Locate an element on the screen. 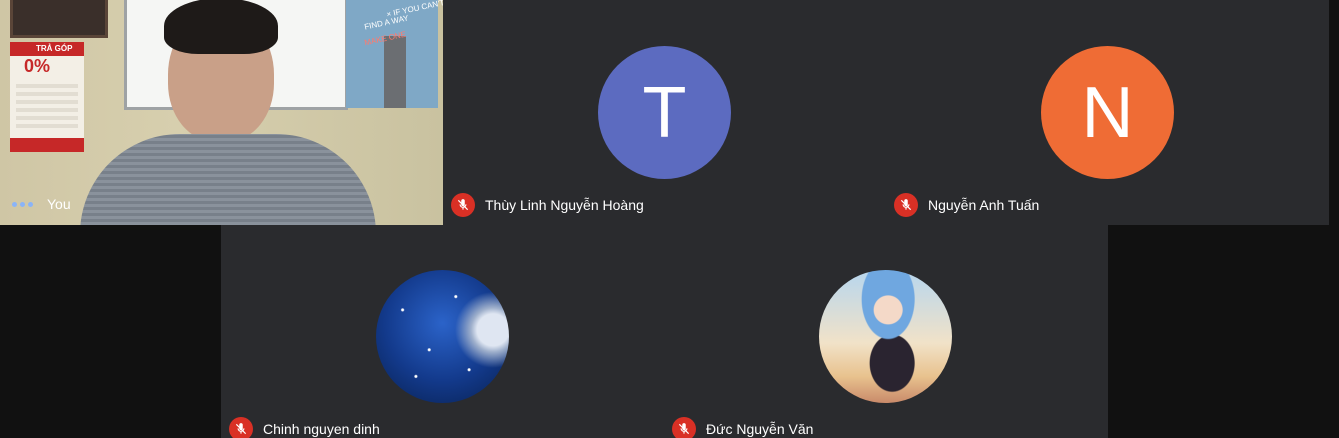 Image resolution: width=1339 pixels, height=438 pixels. calendar-title: TRẢ GÓP is located at coordinates (54, 48).